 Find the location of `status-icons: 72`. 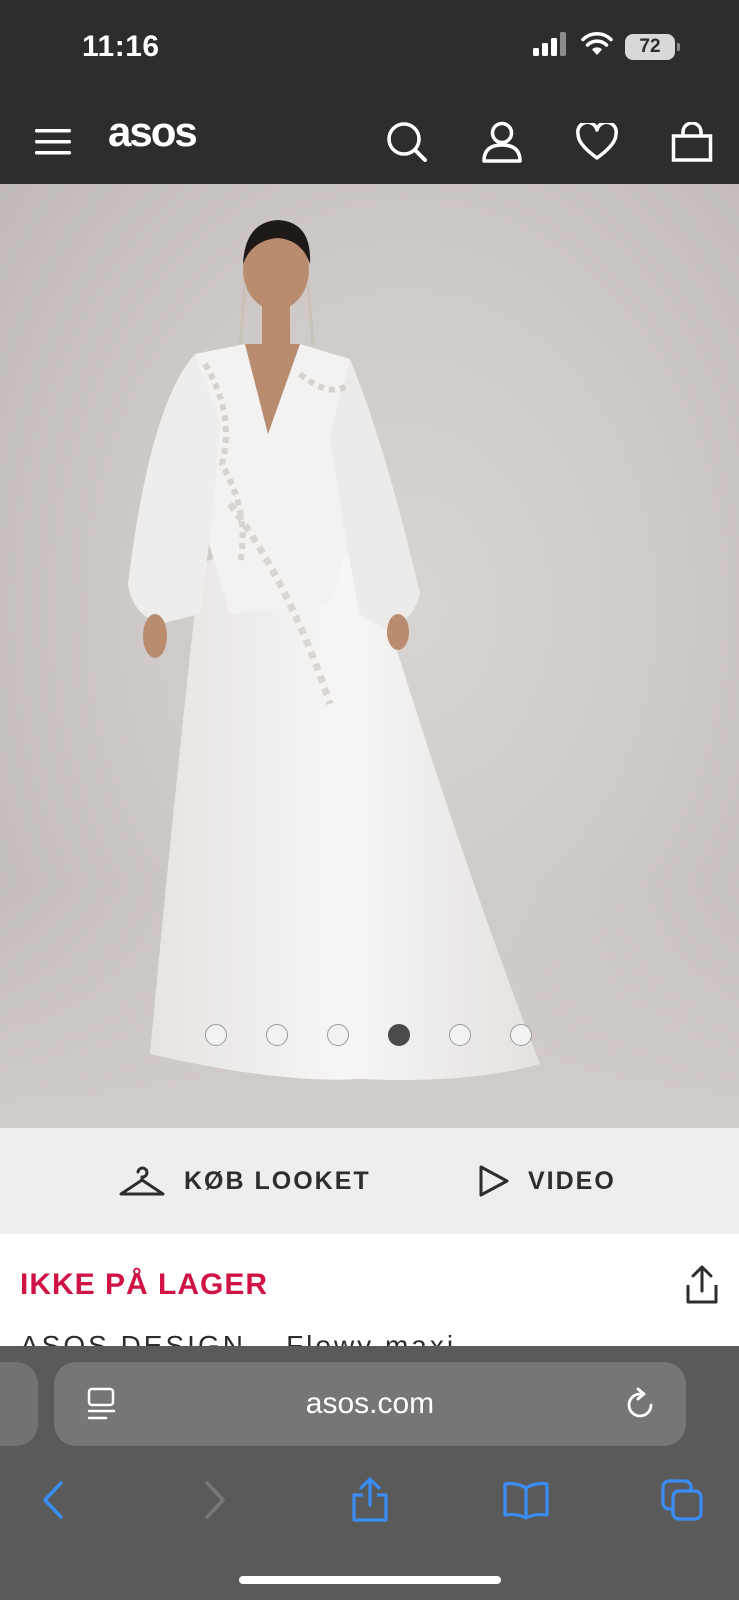

status-icons: 72 is located at coordinates (606, 46).